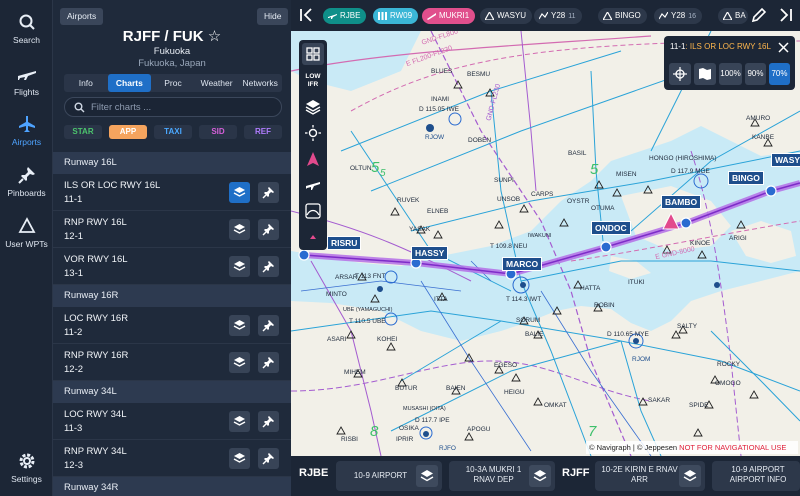 Image resolution: width=800 pixels, height=496 pixels. What do you see at coordinates (26, 244) in the screenshot?
I see `rail-userwpts-label: User WPTs` at bounding box center [26, 244].